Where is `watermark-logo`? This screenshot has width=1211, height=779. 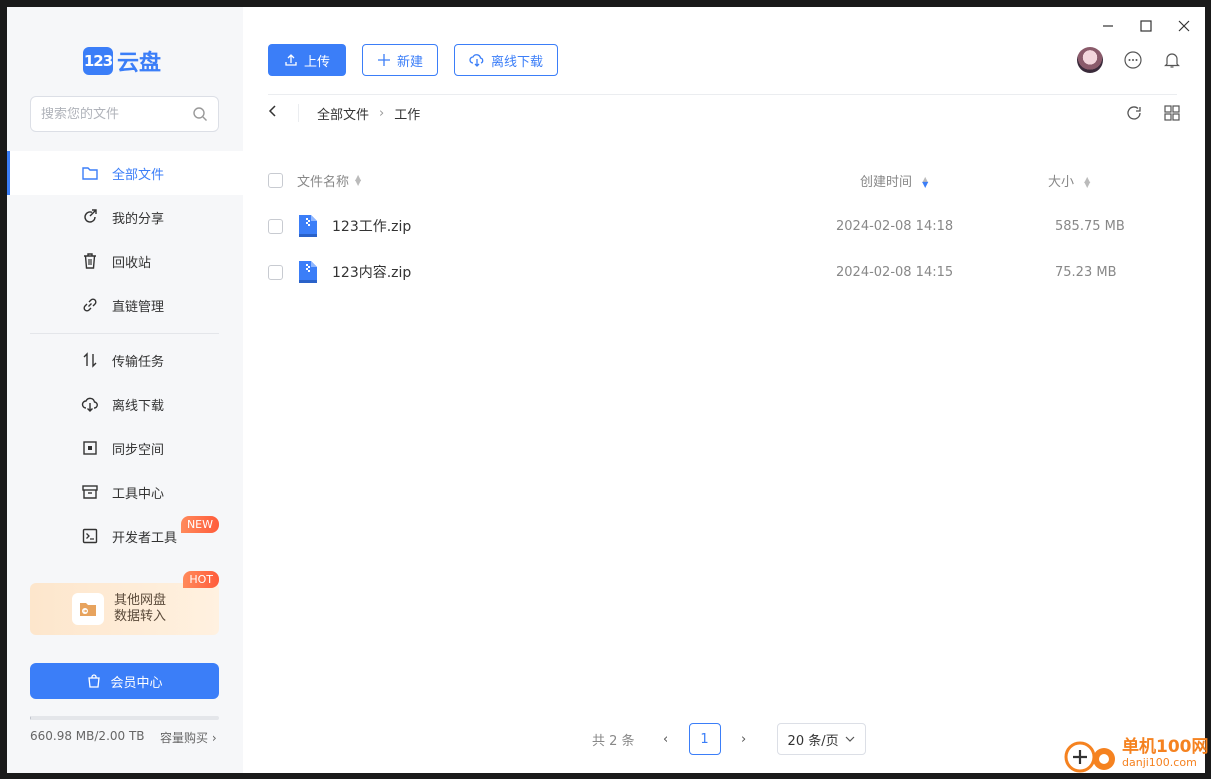 watermark-logo is located at coordinates (1089, 757).